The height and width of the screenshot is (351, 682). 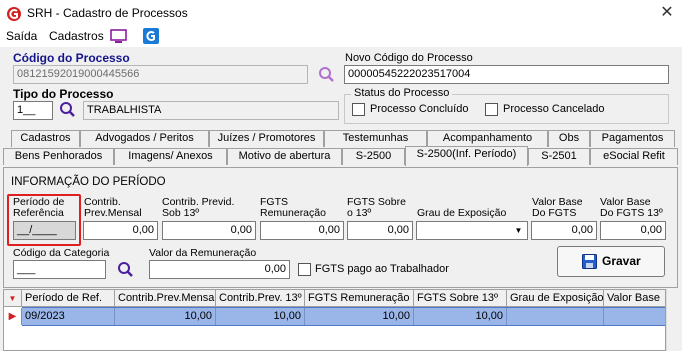 I want to click on save-disk-icon, so click(x=589, y=261).